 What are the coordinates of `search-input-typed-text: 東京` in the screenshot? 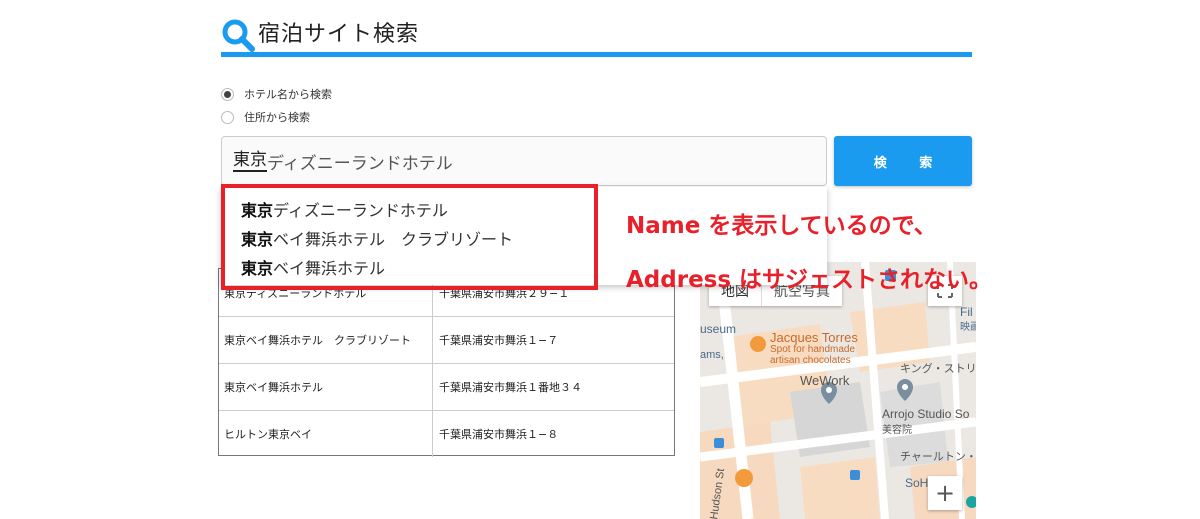 It's located at (250, 161).